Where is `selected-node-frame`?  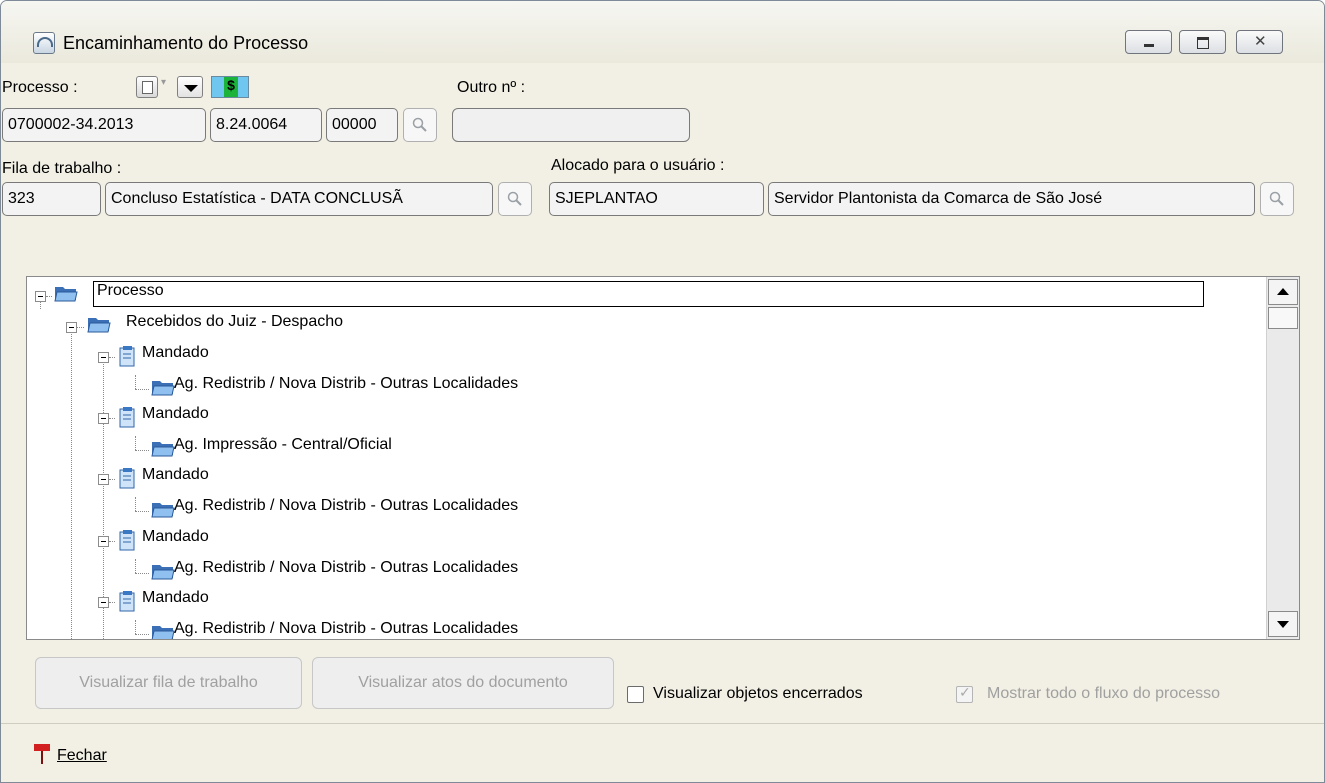
selected-node-frame is located at coordinates (648, 294).